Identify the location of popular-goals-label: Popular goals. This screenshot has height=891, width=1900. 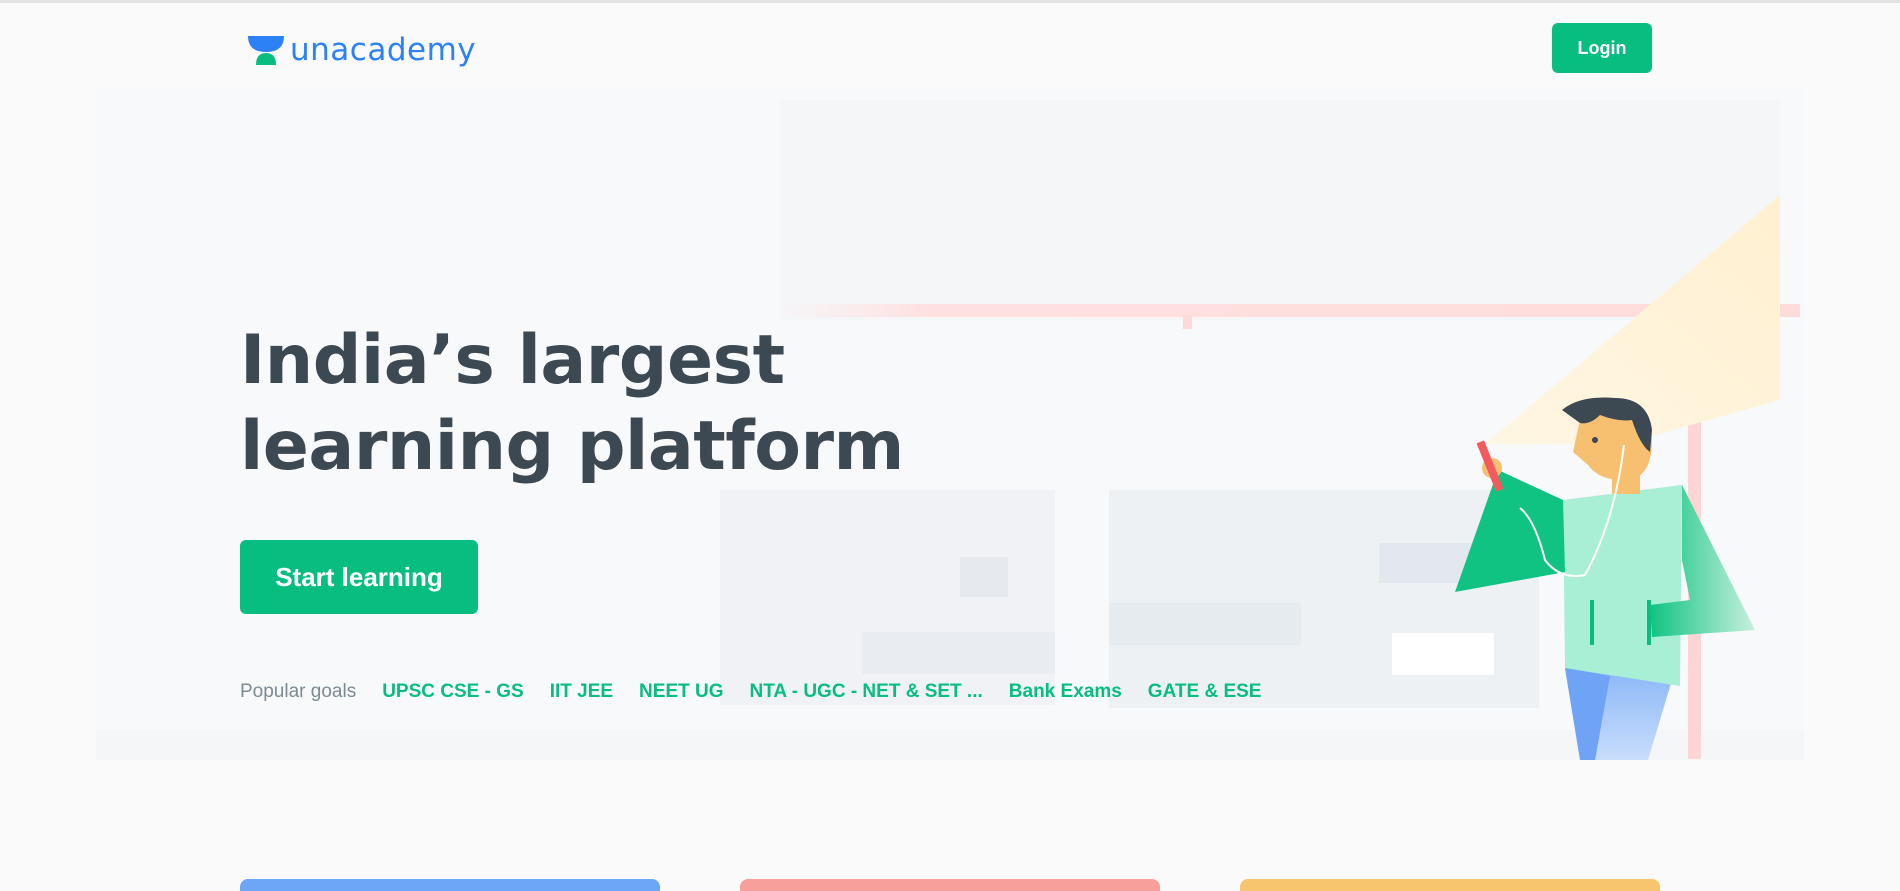
(298, 691).